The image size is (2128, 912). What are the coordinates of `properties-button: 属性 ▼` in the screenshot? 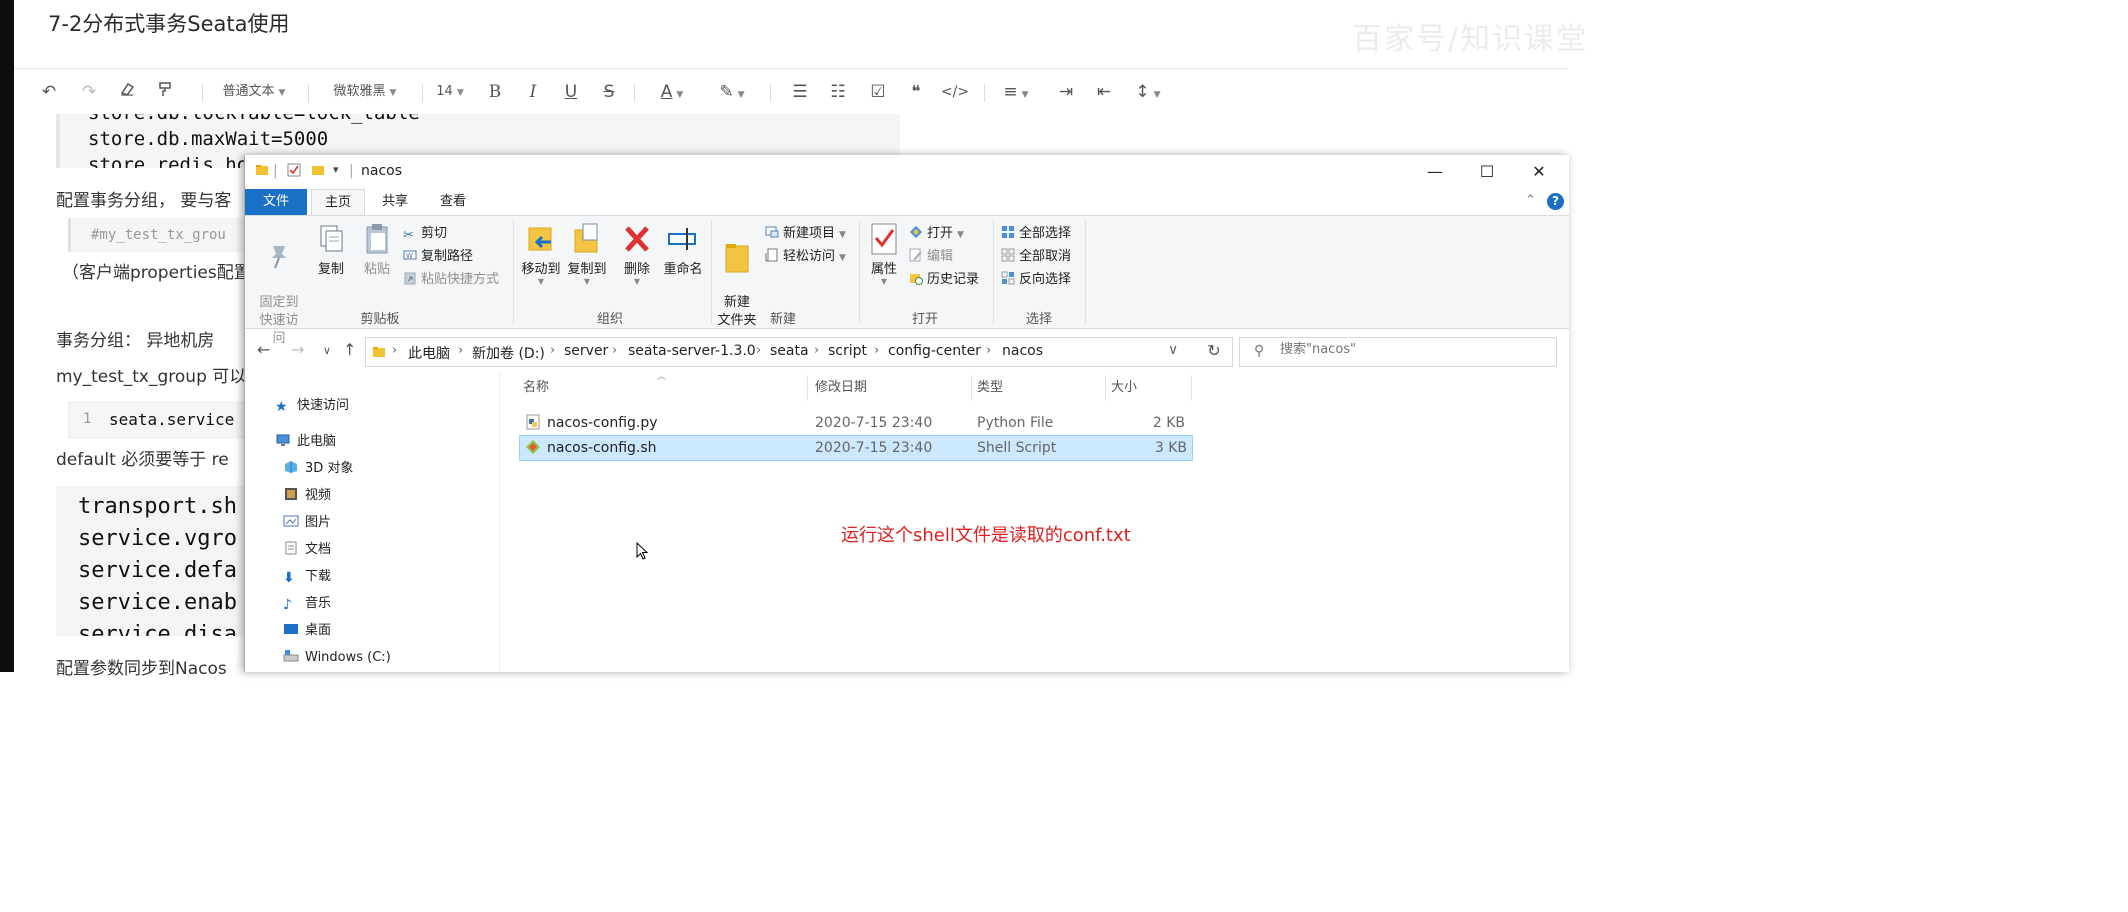 It's located at (884, 254).